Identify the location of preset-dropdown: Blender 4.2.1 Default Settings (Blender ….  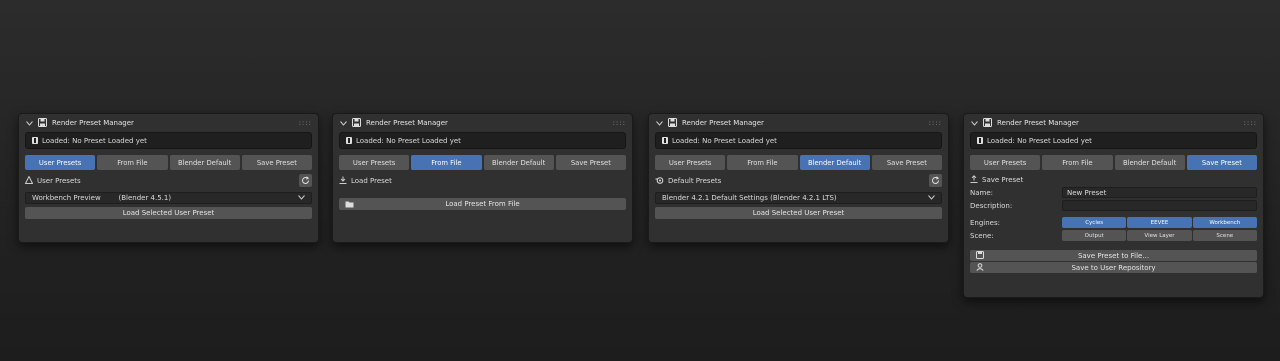
(798, 198).